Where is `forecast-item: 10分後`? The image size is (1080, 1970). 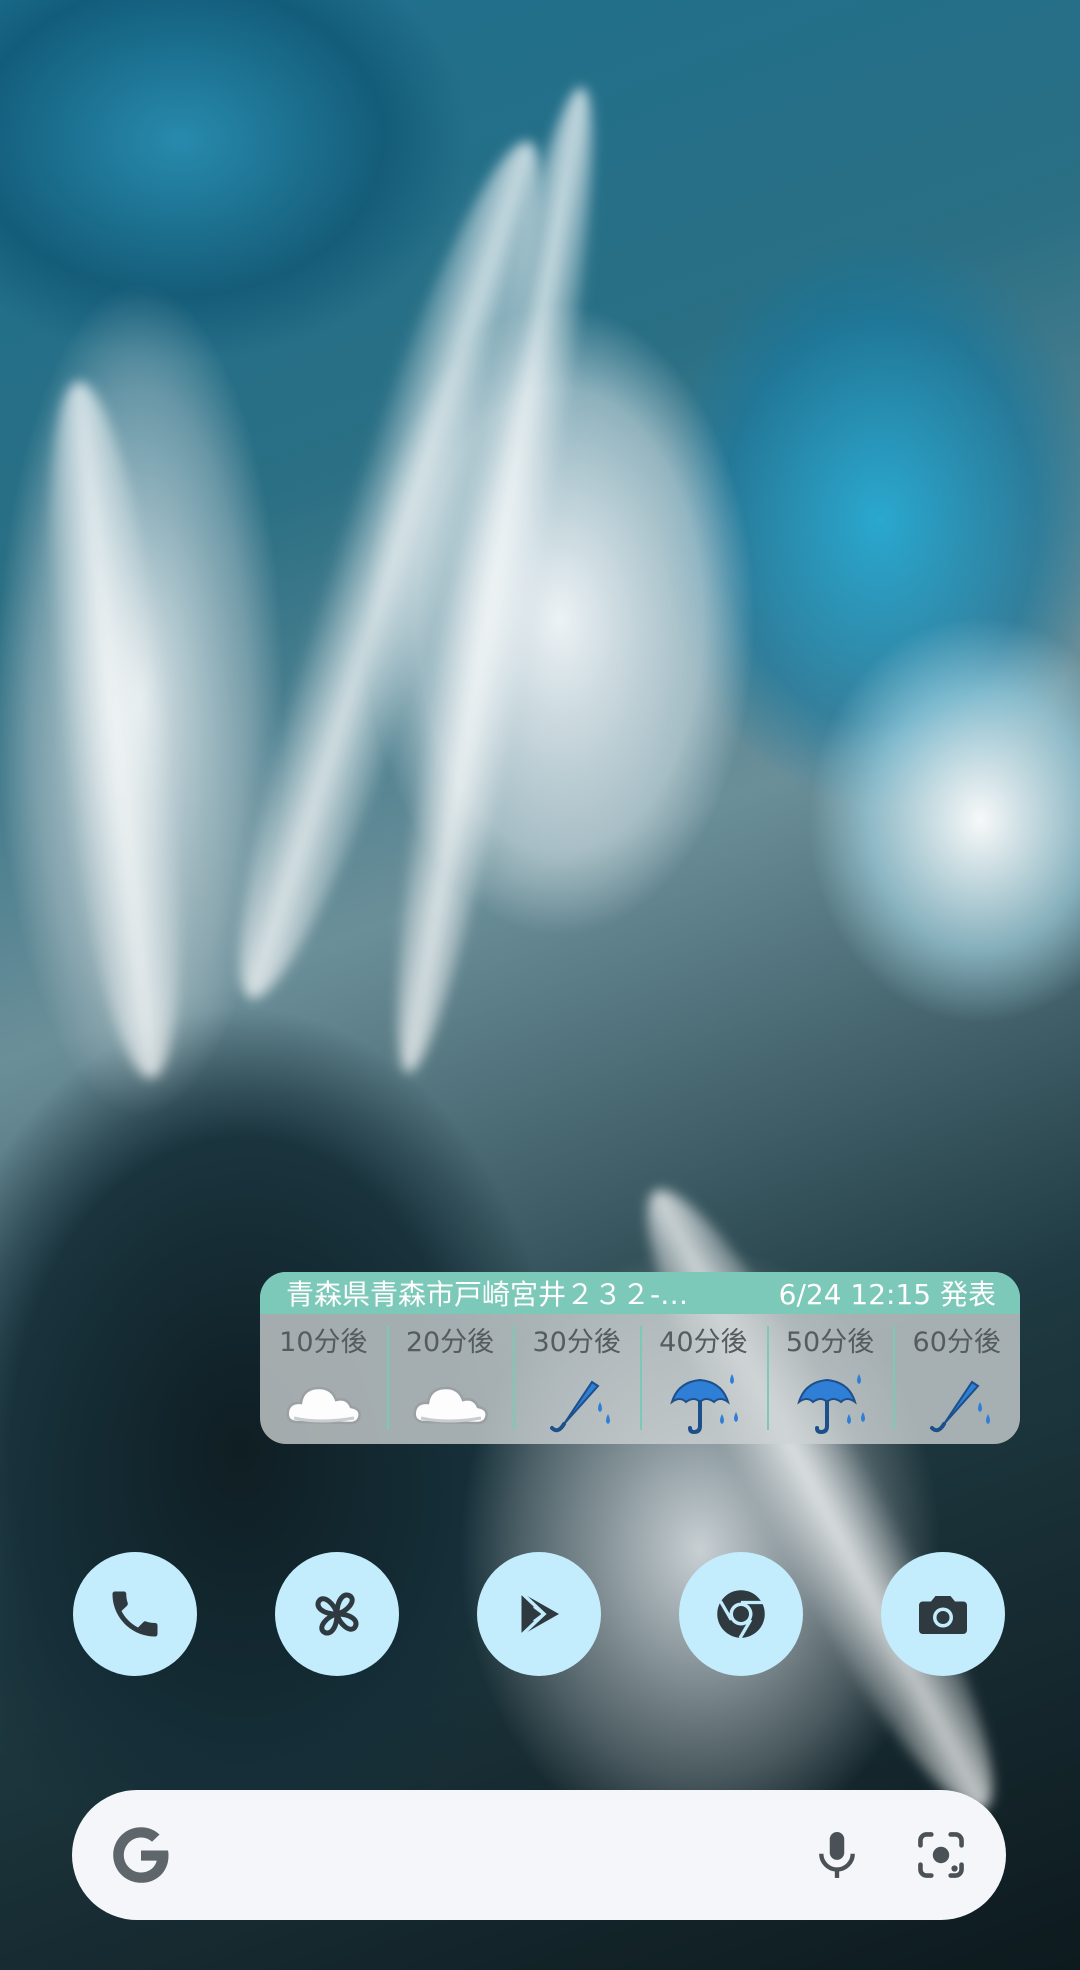 forecast-item: 10分後 is located at coordinates (323, 1379).